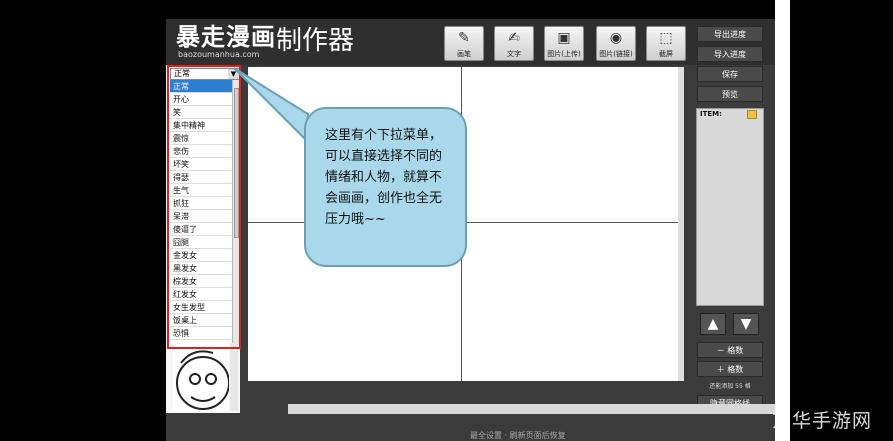 The image size is (893, 441). Describe the element at coordinates (202, 380) in the screenshot. I see `rage-face-image` at that location.